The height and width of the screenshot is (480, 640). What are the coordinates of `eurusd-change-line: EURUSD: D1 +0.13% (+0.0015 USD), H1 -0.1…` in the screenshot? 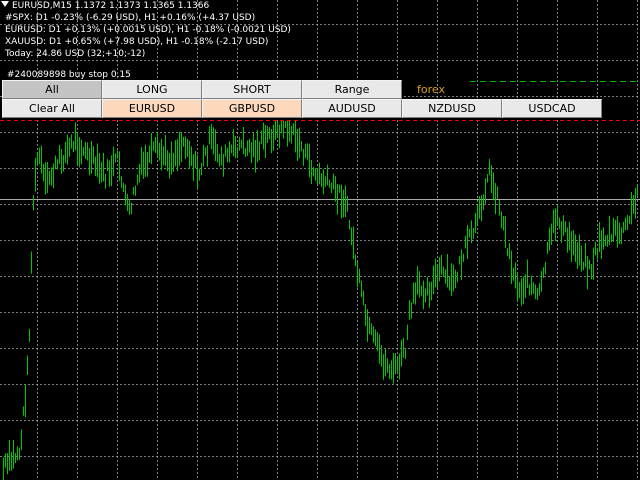 It's located at (148, 30).